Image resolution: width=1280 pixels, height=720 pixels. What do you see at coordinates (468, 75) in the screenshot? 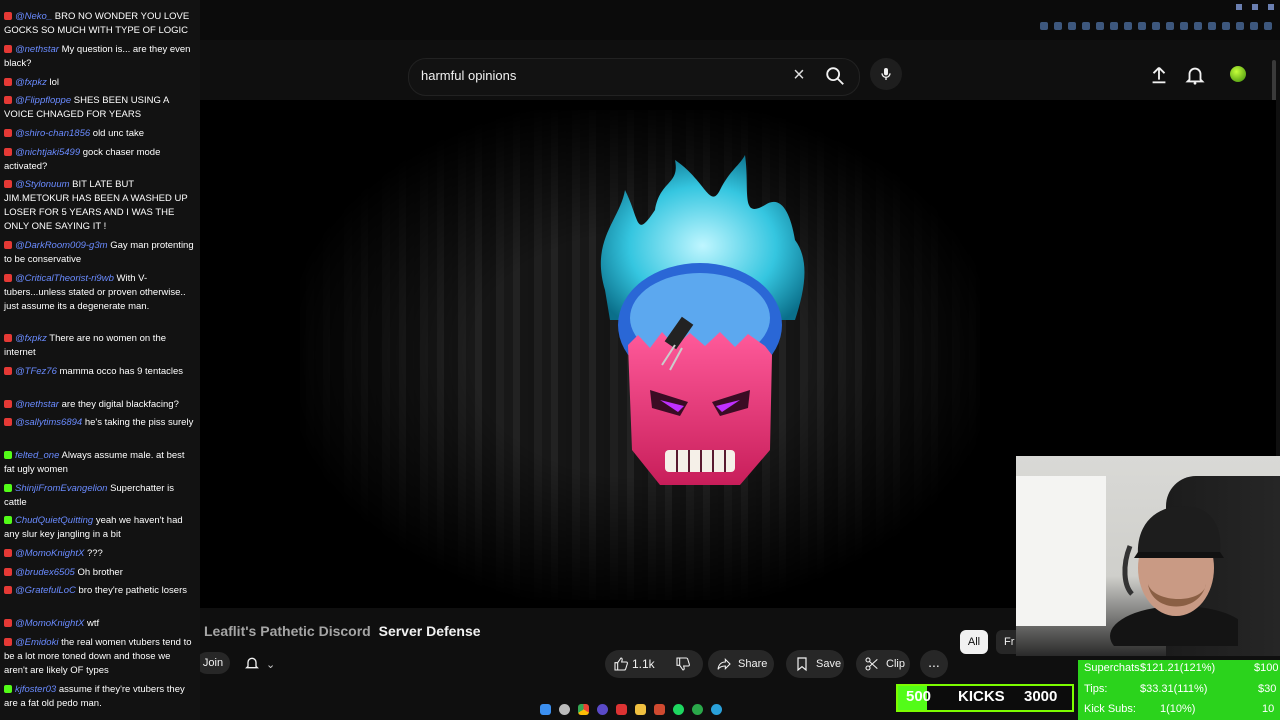
I see `search-query: harmful opinions` at bounding box center [468, 75].